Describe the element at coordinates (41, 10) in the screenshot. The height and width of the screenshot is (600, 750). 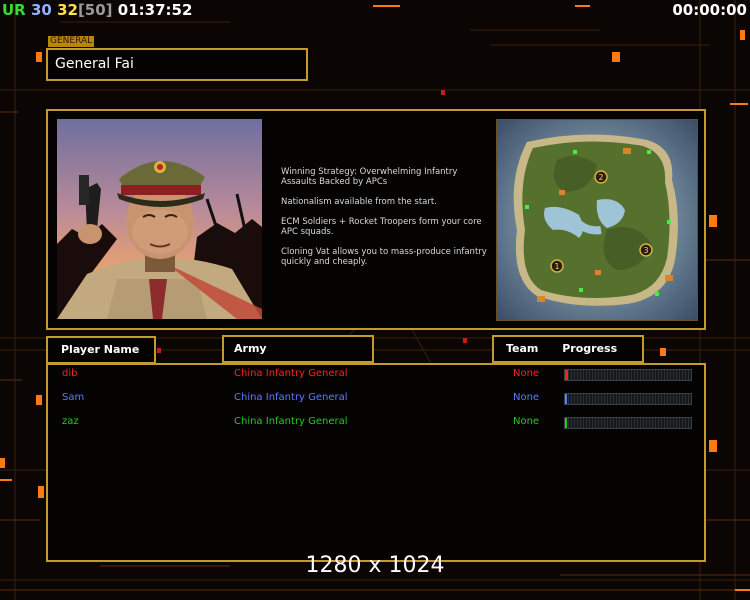
I see `stat-value-a: 30` at that location.